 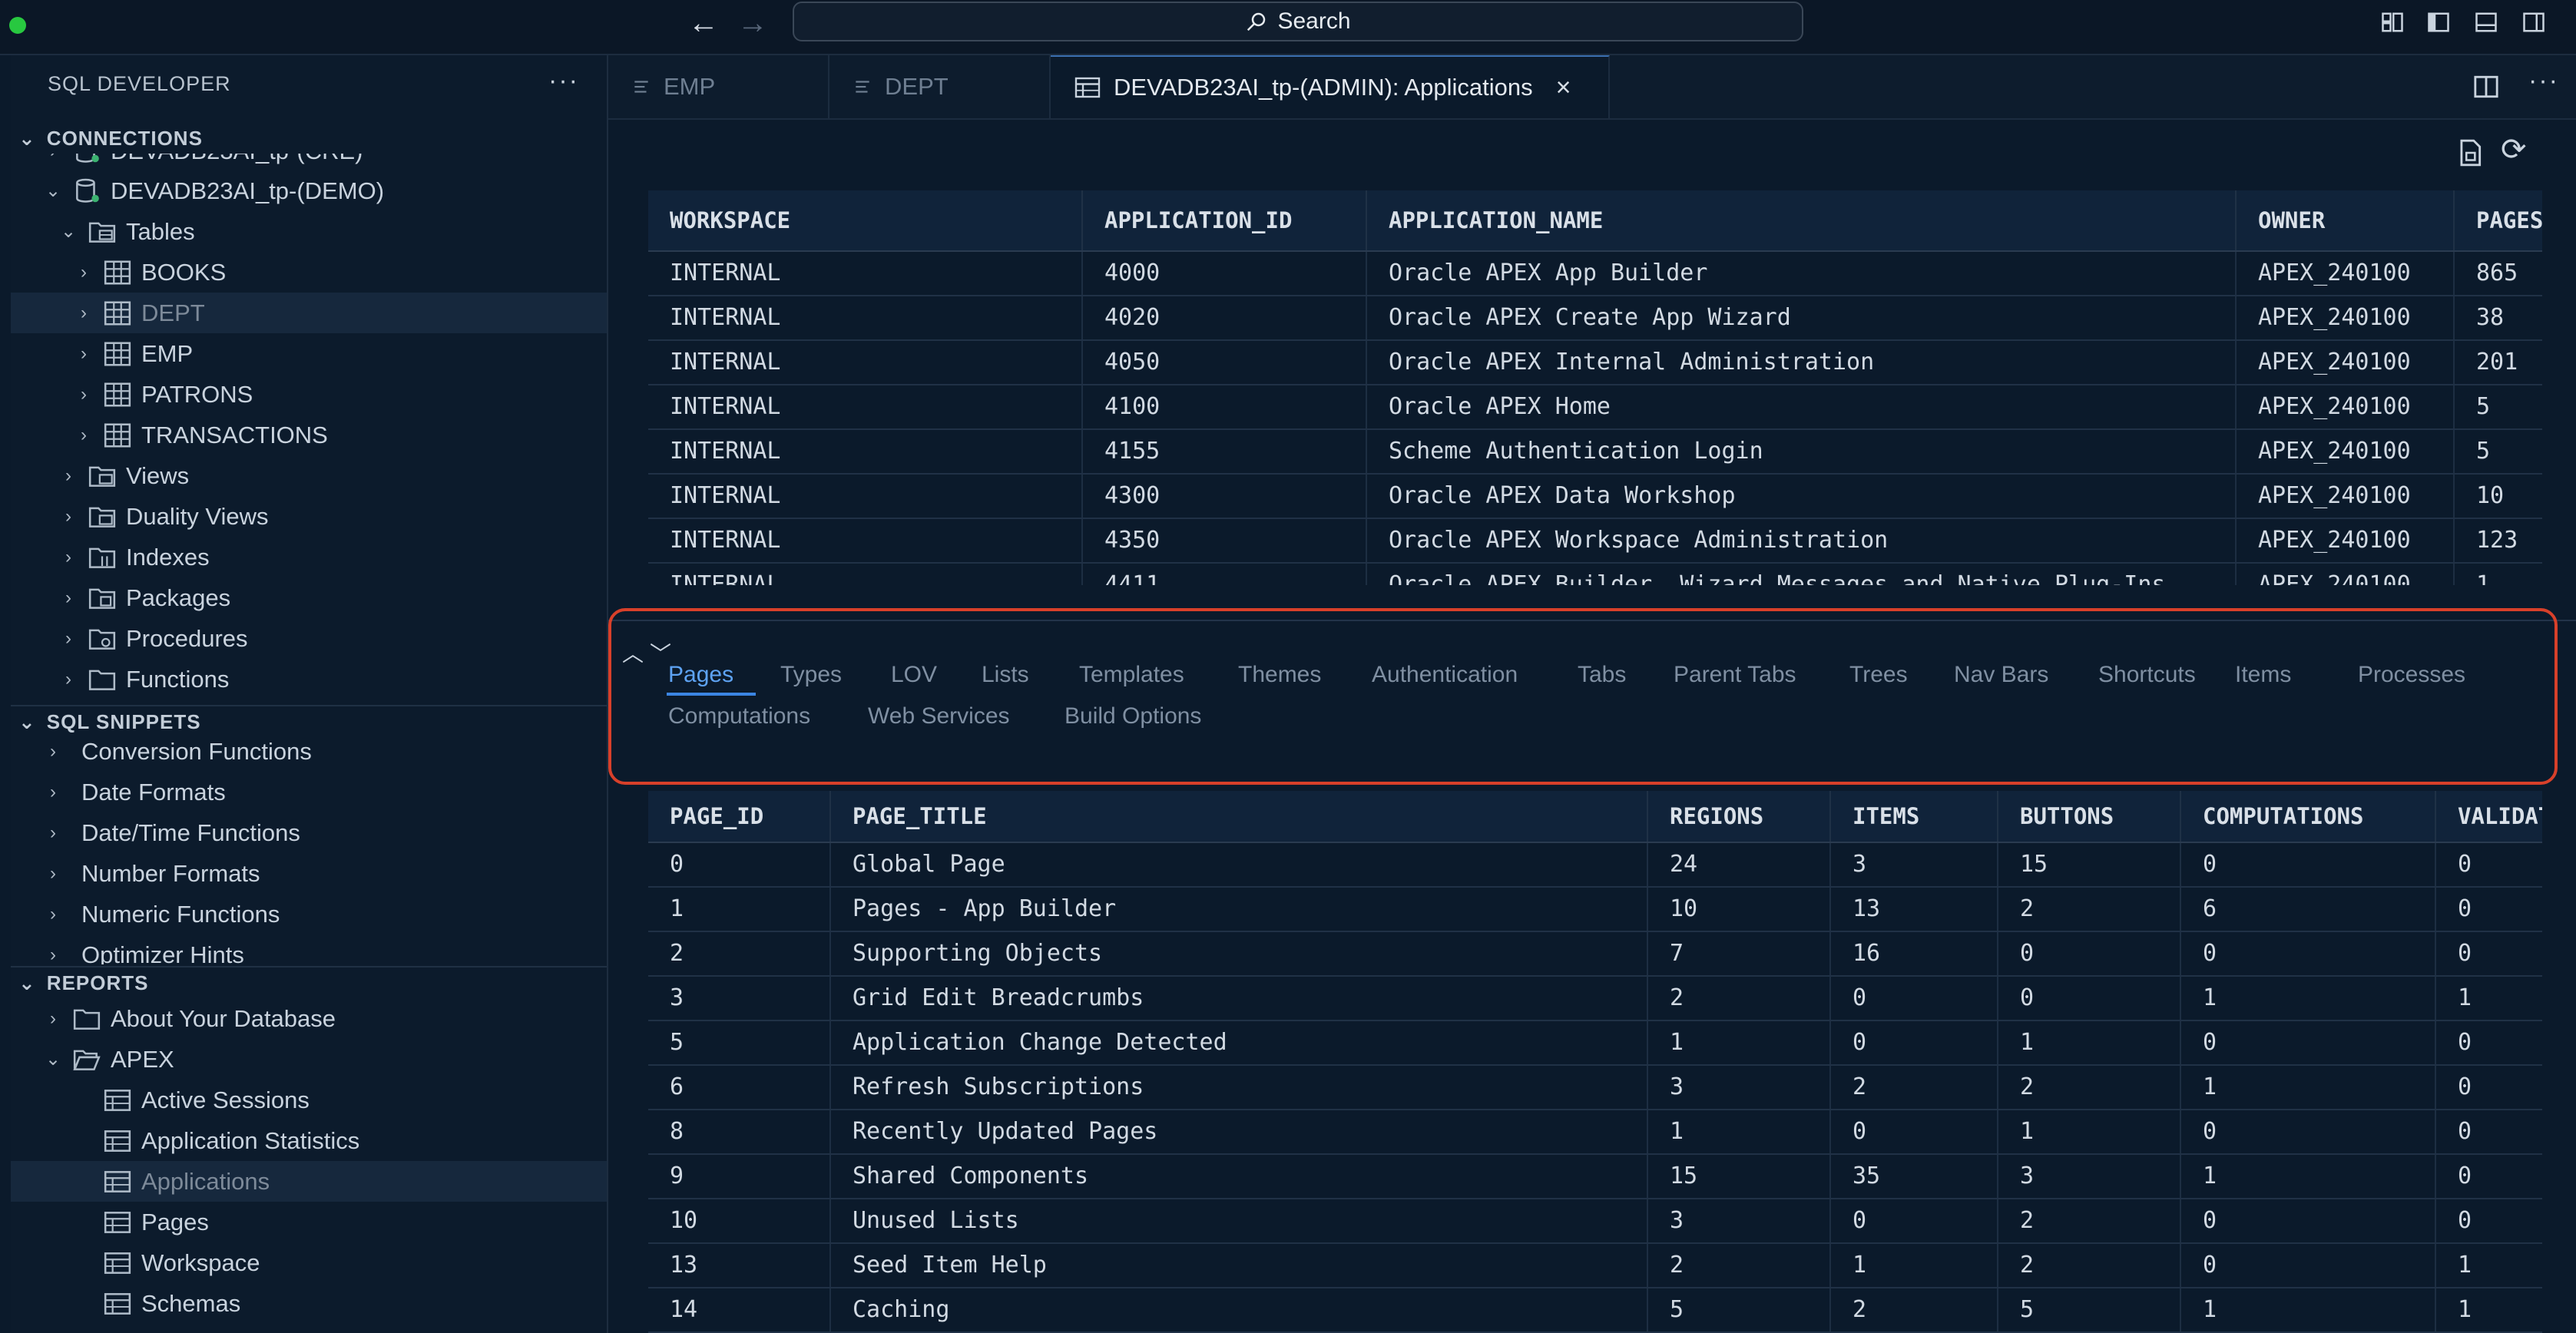 What do you see at coordinates (2147, 675) in the screenshot?
I see `detail-tab-shortcuts: Shortcuts` at bounding box center [2147, 675].